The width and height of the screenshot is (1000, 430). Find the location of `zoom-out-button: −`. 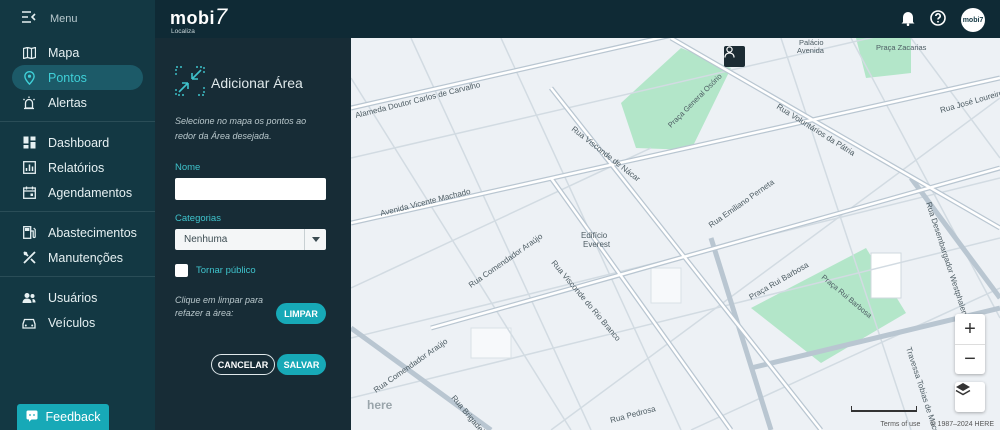

zoom-out-button: − is located at coordinates (970, 359).